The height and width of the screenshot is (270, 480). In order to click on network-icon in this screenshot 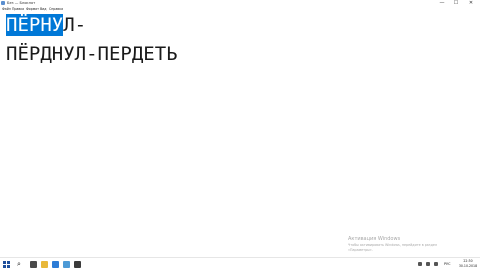, I will do `click(420, 264)`.